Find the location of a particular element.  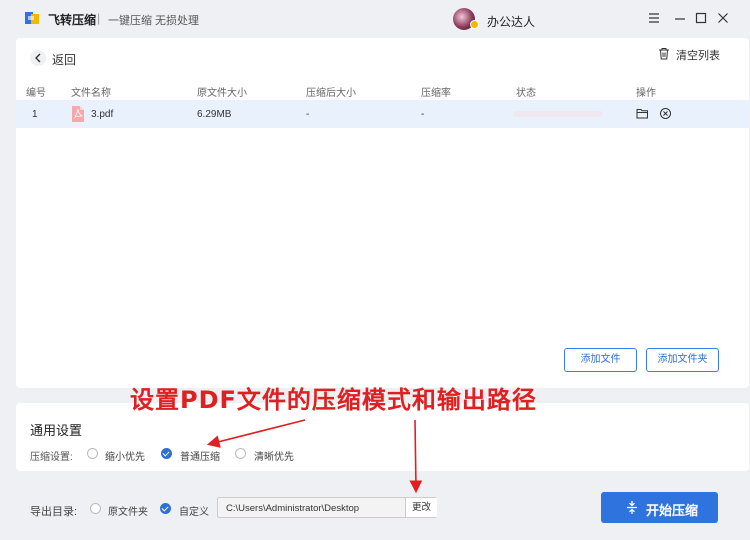

row-file-name: 3.pdf is located at coordinates (102, 114).